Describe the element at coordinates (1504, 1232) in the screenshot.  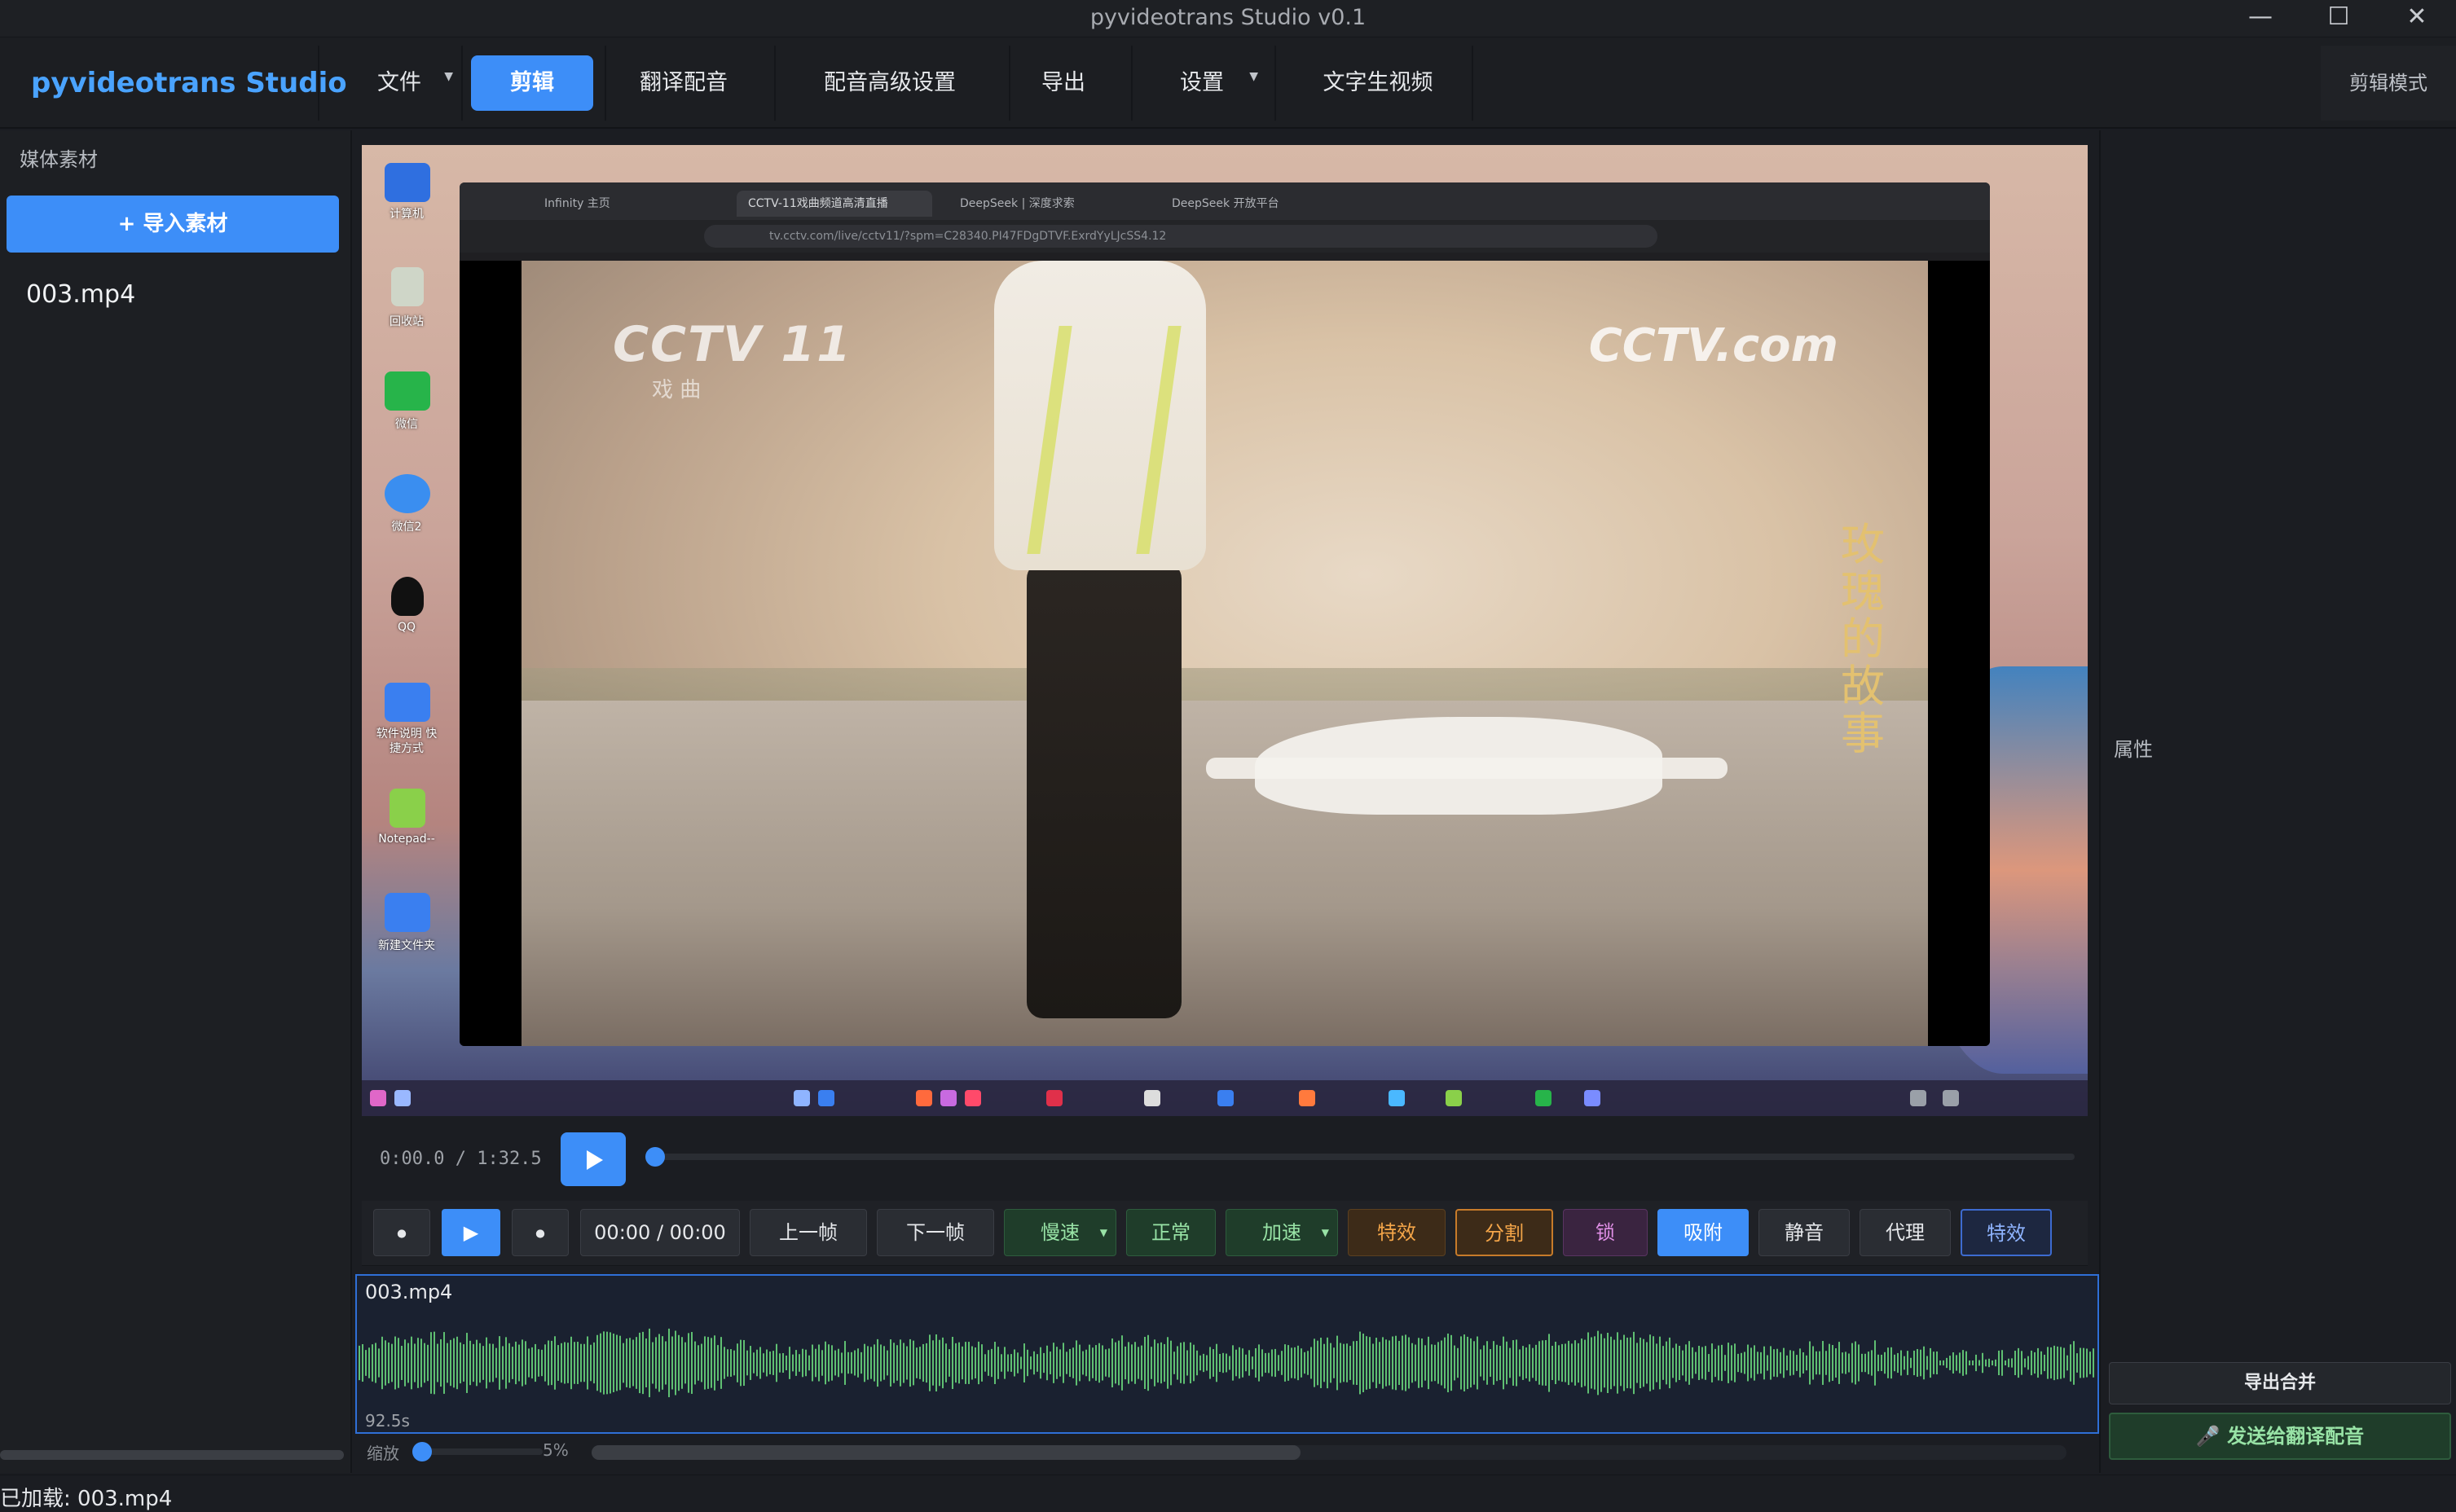
I see `split-button: 分割` at that location.